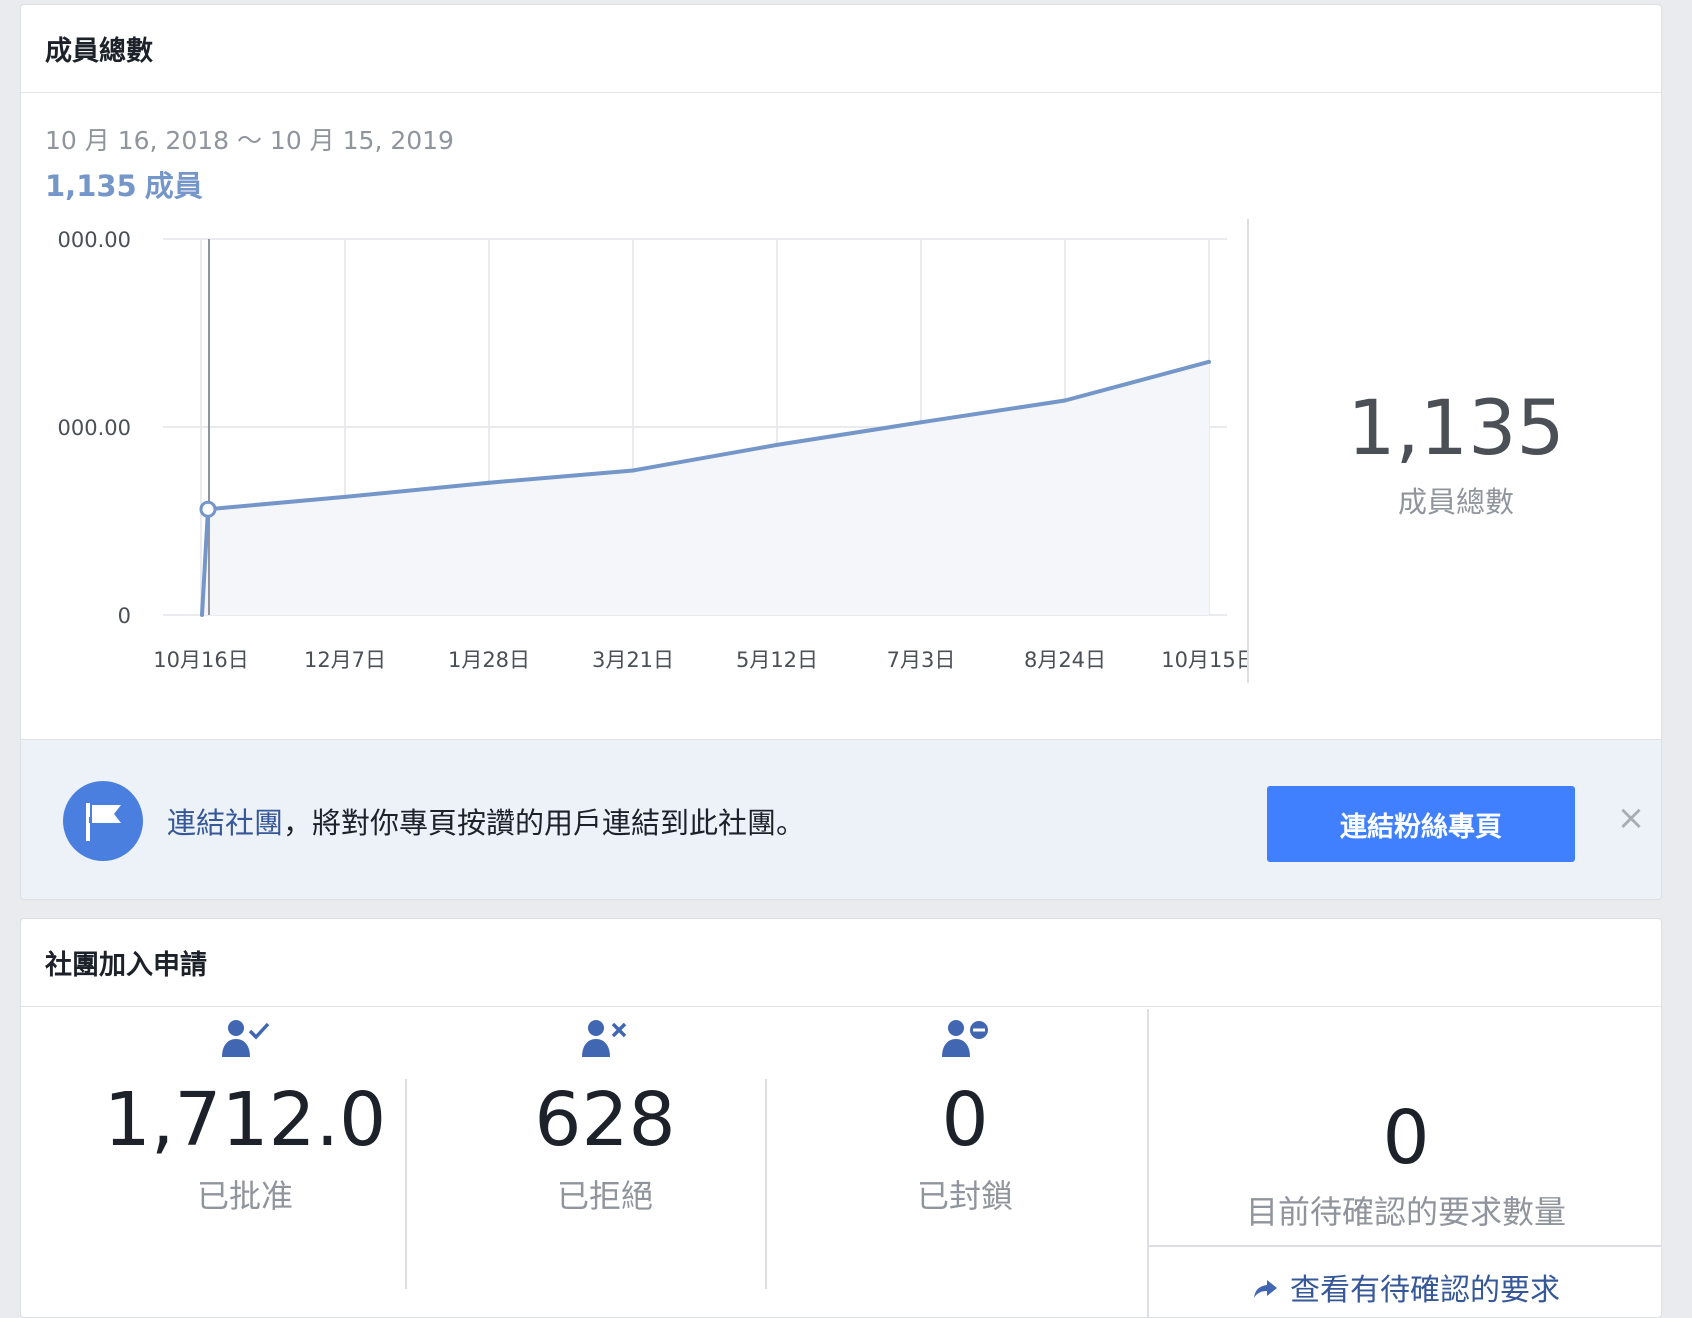 Image resolution: width=1692 pixels, height=1318 pixels. Describe the element at coordinates (173, 186) in the screenshot. I see `member-count-unit: 成員` at that location.